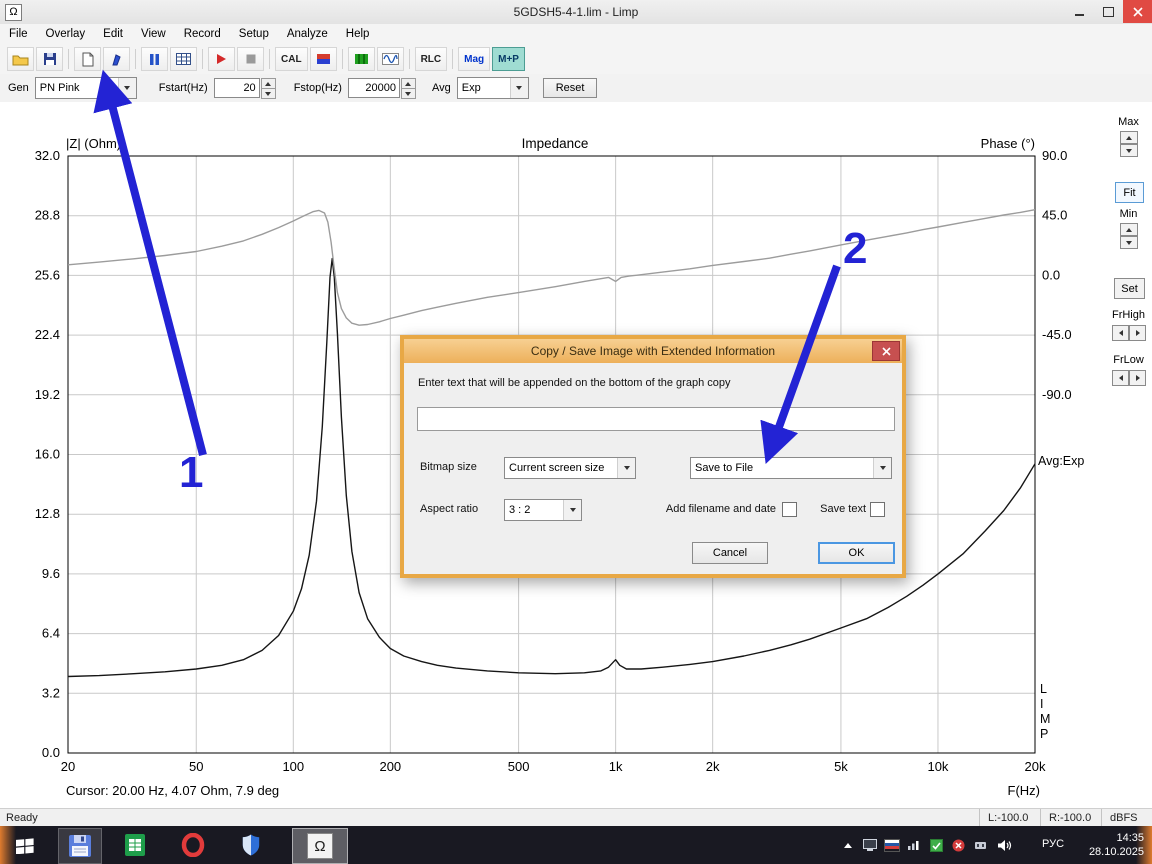  Describe the element at coordinates (47, 274) in the screenshot. I see `left-tick-label: 25.6` at that location.